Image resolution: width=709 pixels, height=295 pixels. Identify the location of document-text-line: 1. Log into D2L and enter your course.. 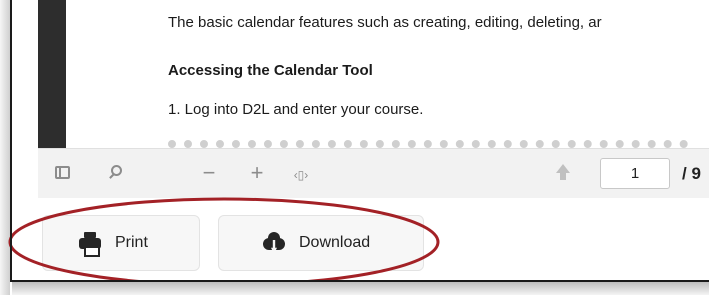
(296, 109).